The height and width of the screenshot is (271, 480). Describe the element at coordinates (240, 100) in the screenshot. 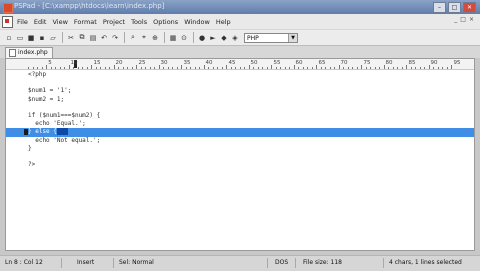

I see `code-line: $num2 = 1;` at that location.